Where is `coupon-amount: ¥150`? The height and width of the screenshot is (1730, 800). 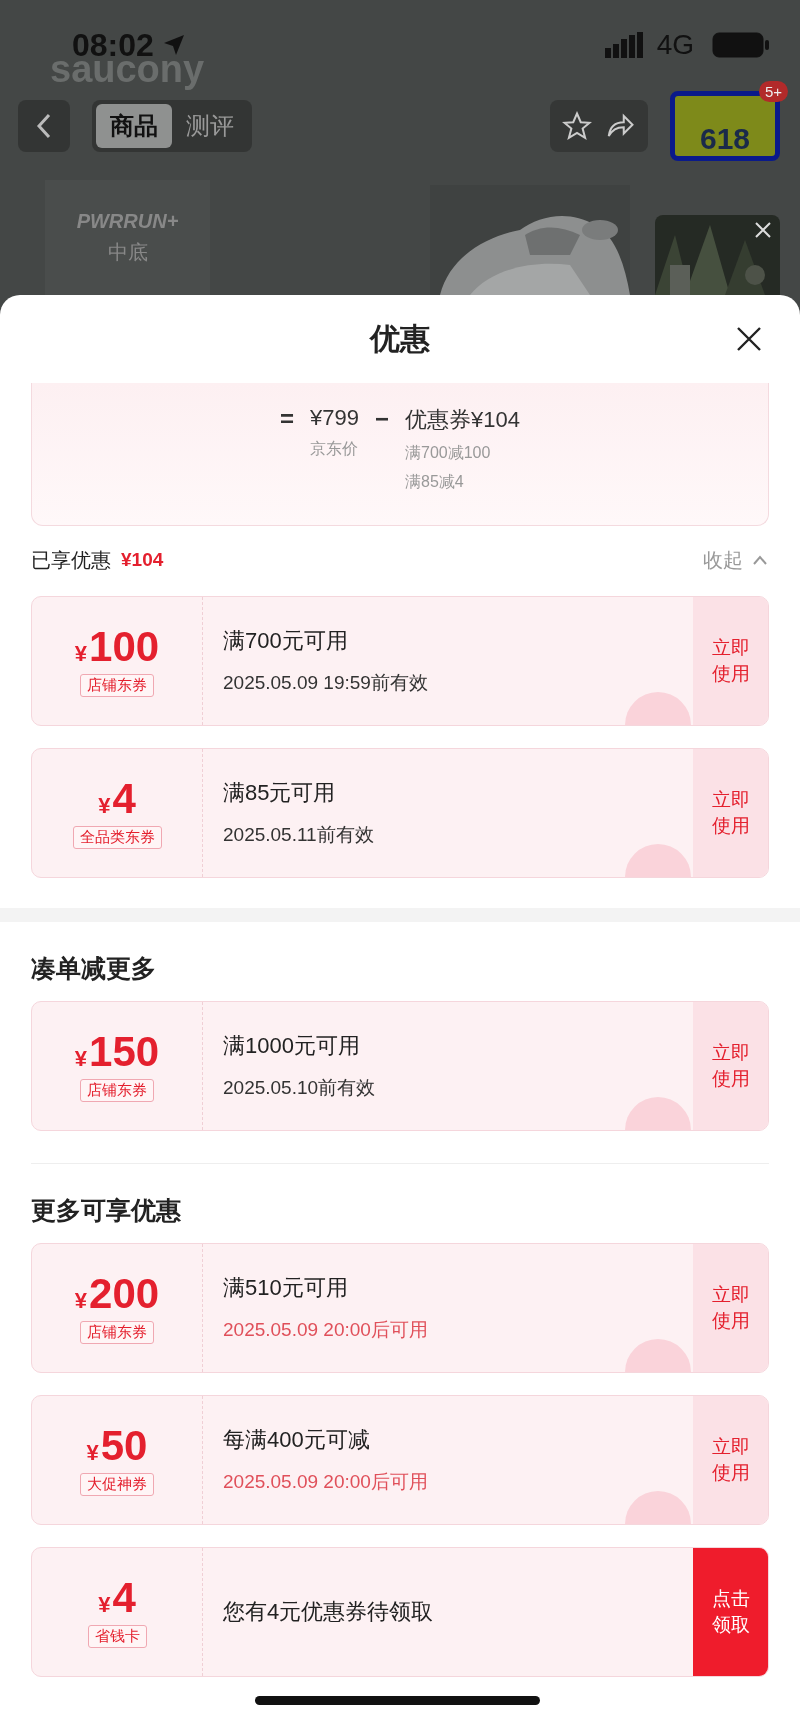 coupon-amount: ¥150 is located at coordinates (117, 1051).